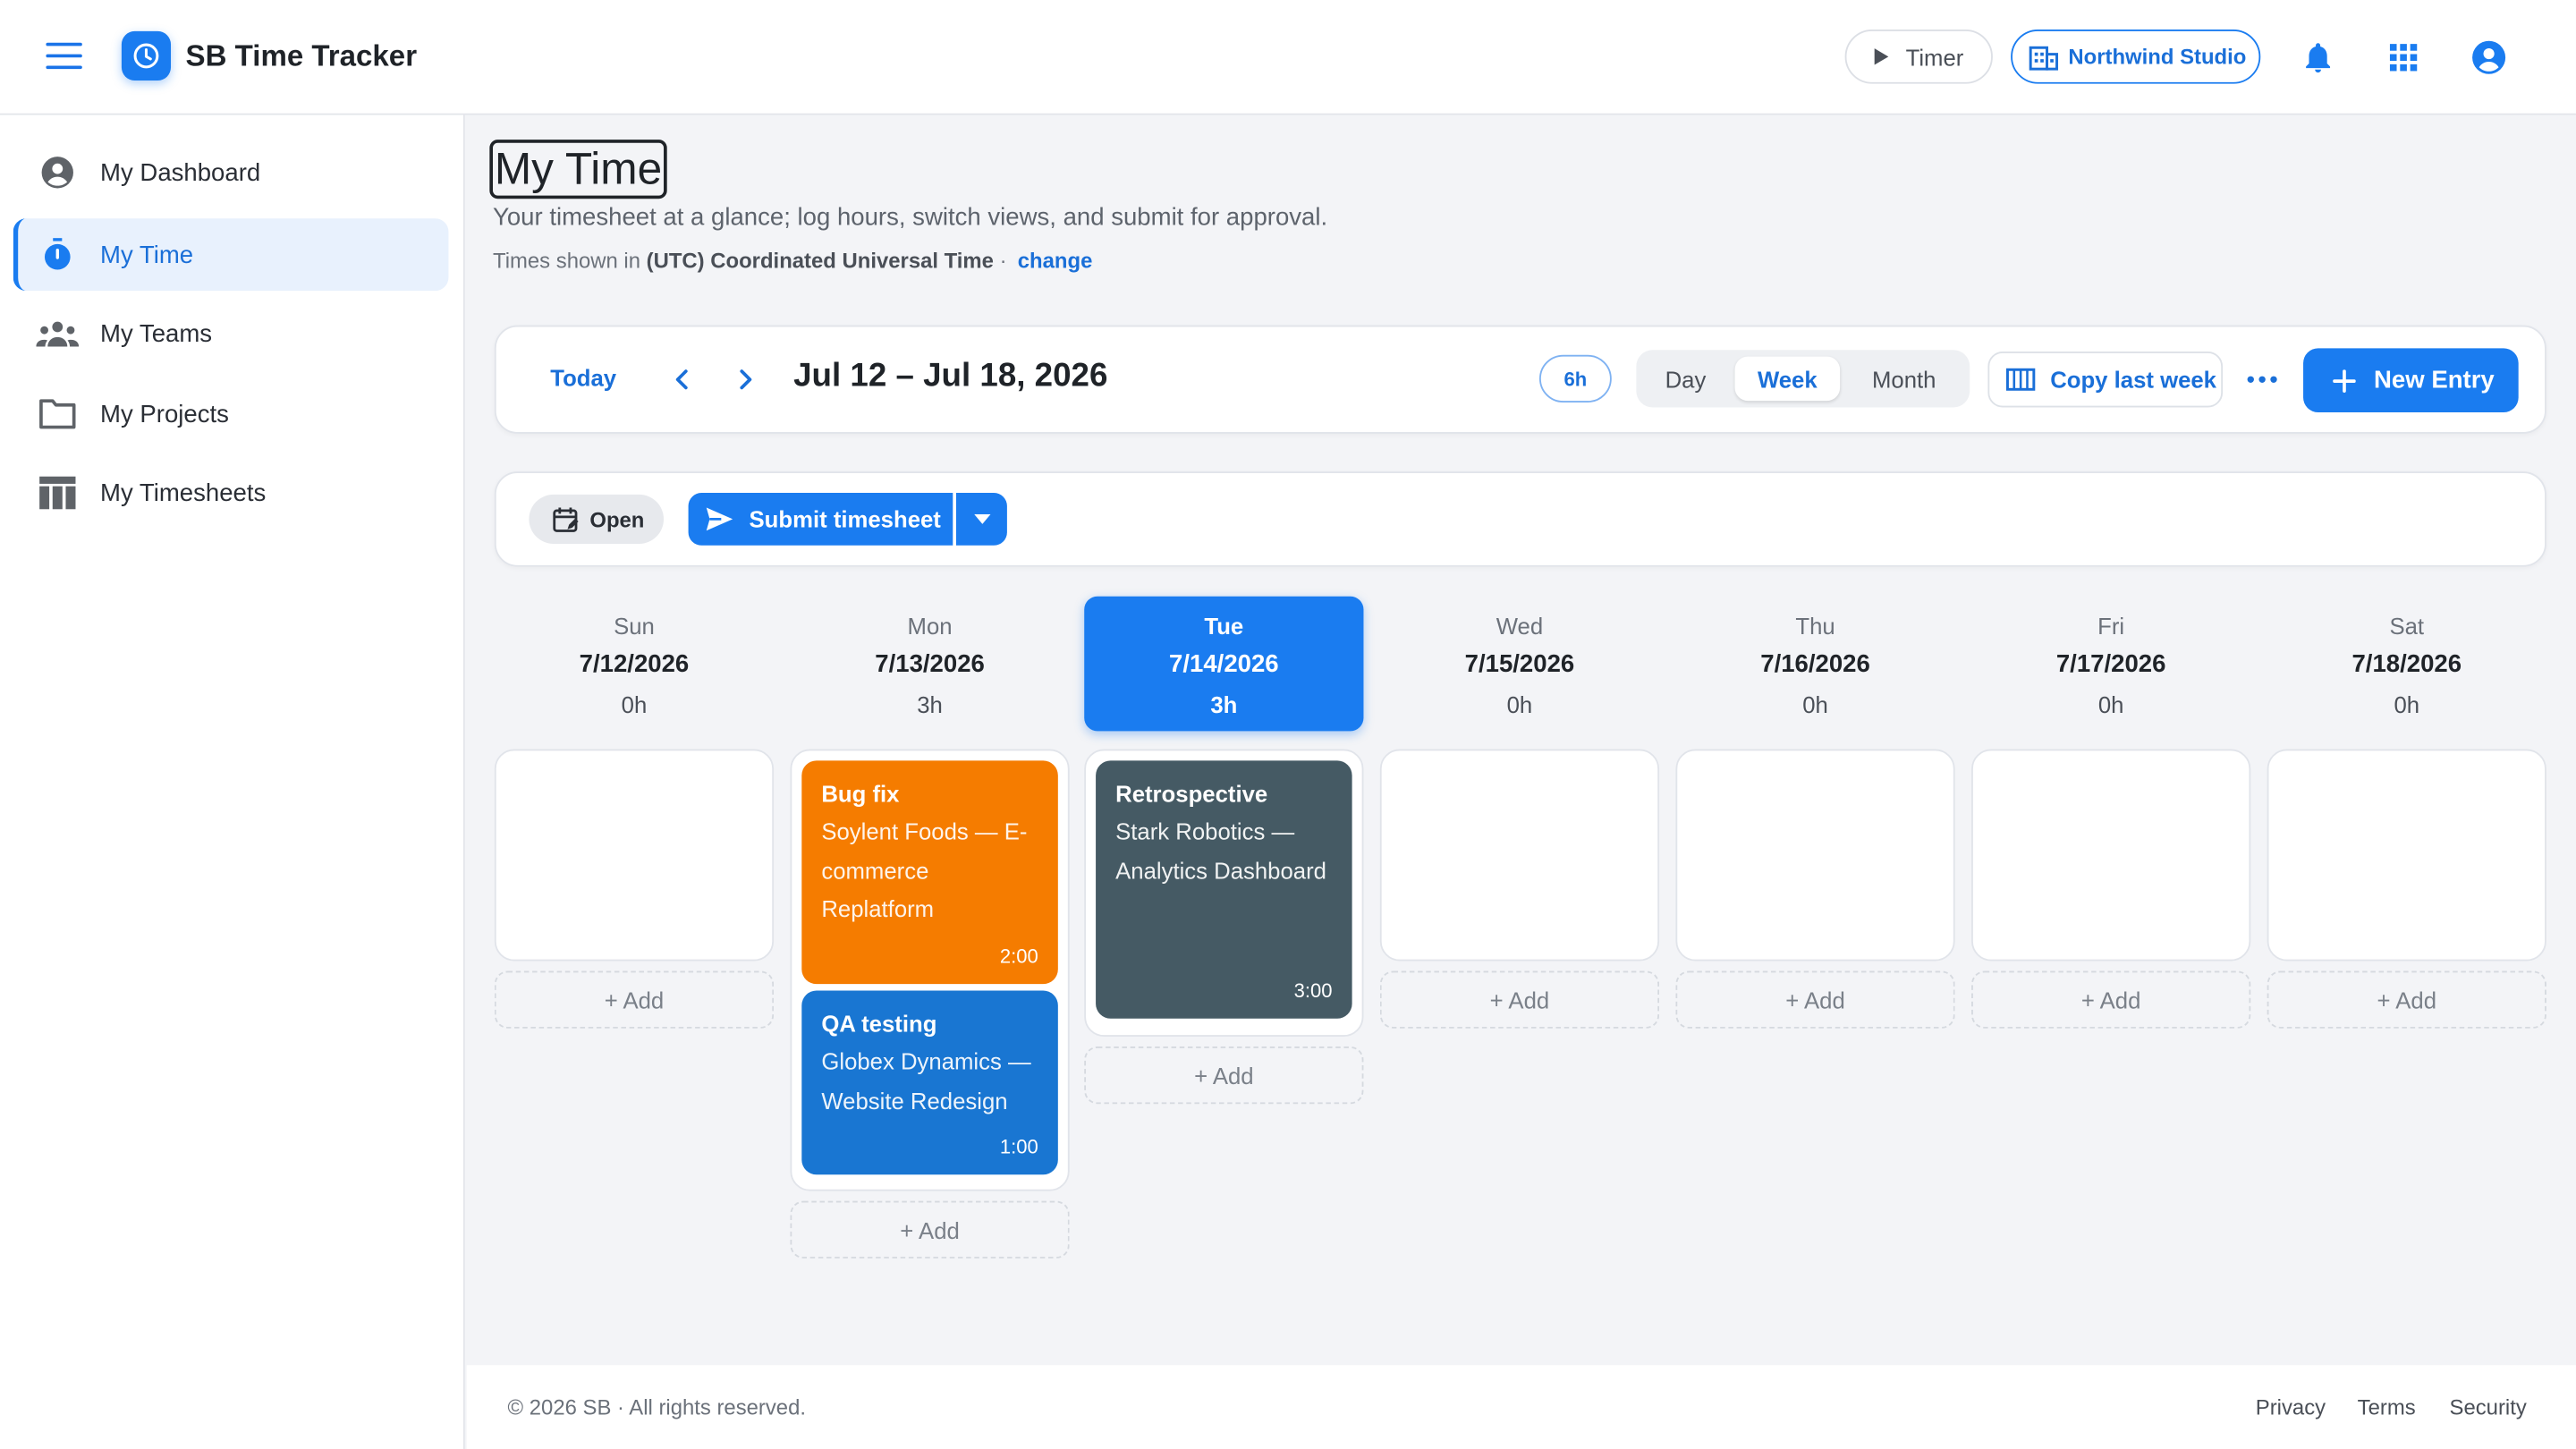 This screenshot has width=2576, height=1449. What do you see at coordinates (1904, 379) in the screenshot?
I see `view-month-button: Month` at bounding box center [1904, 379].